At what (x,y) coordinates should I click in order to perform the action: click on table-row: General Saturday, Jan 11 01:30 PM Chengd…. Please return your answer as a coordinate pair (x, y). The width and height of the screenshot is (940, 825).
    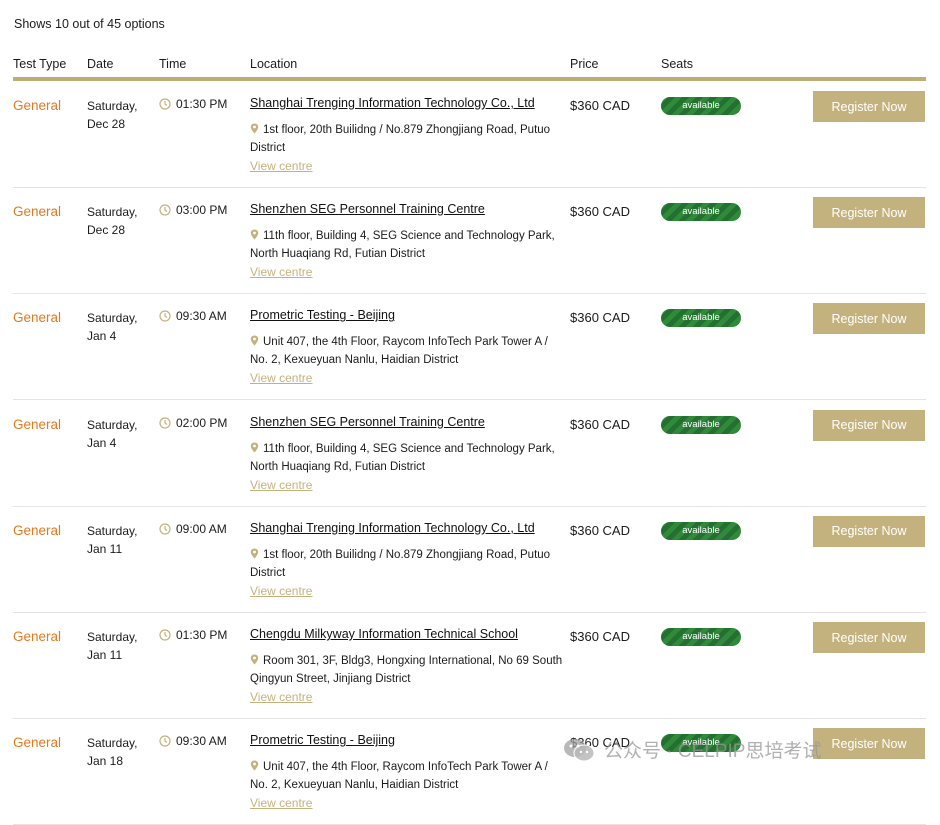
    Looking at the image, I should click on (470, 666).